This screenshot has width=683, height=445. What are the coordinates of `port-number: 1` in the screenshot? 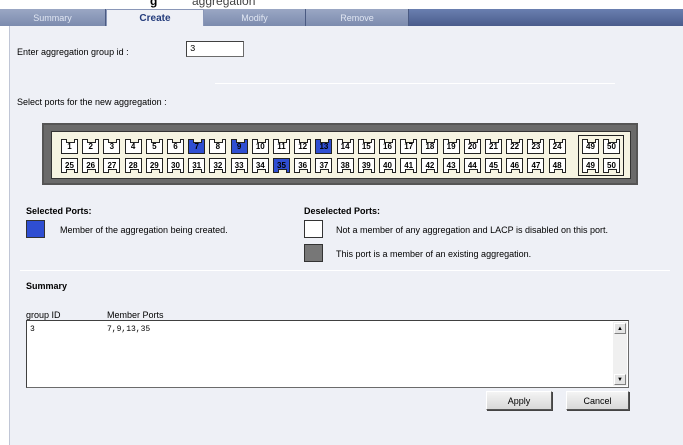 It's located at (69, 146).